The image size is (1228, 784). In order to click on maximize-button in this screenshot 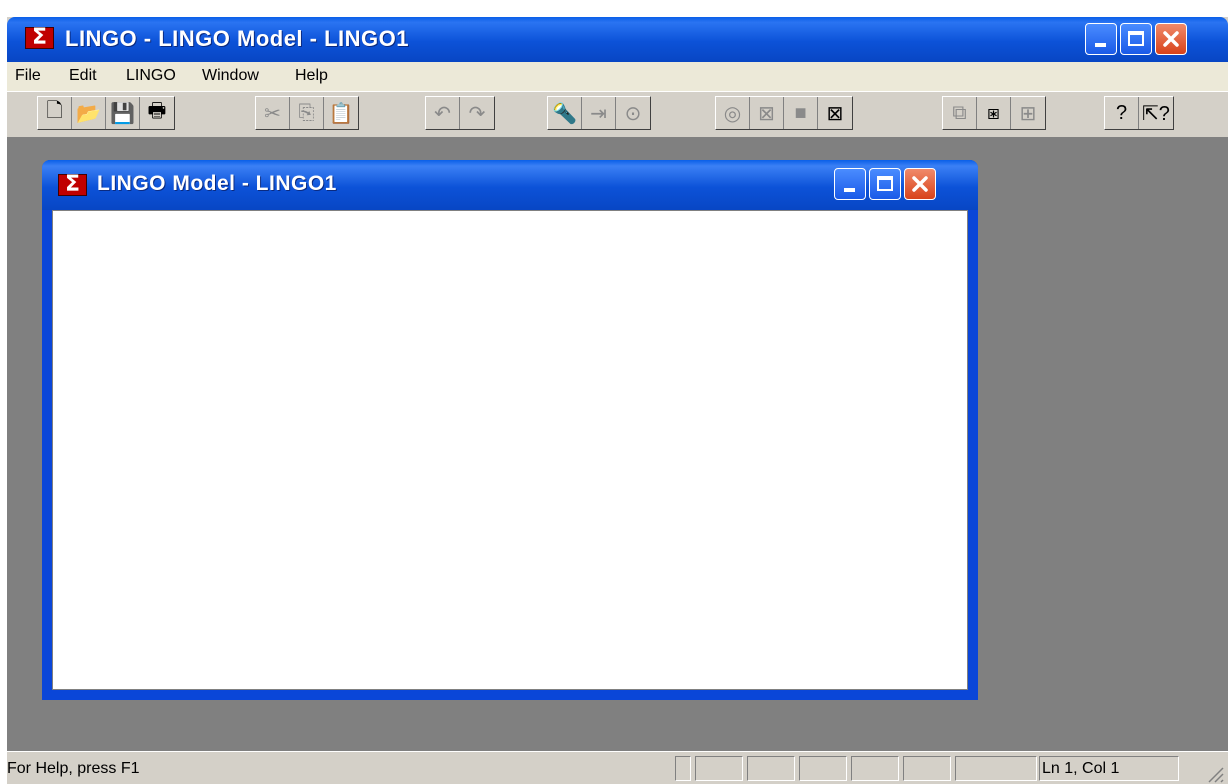, I will do `click(1136, 39)`.